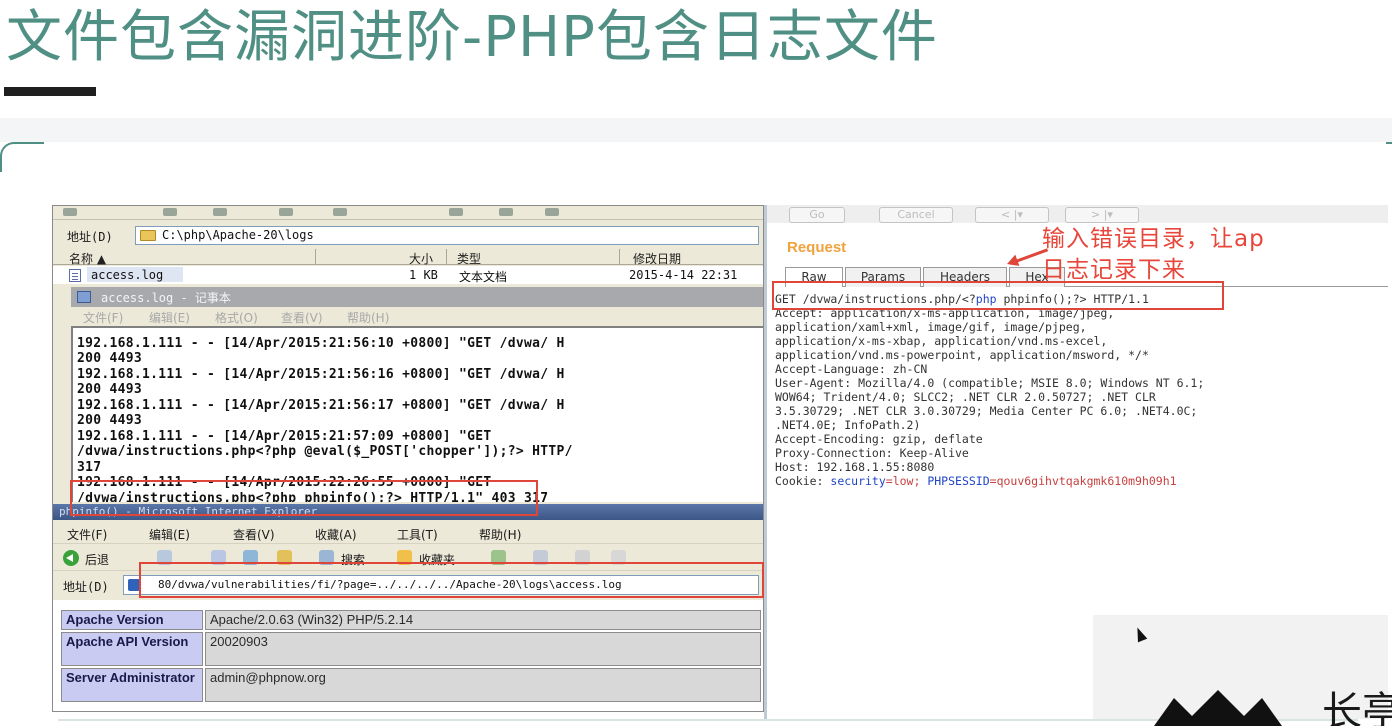 This screenshot has height=726, width=1392. What do you see at coordinates (657, 258) in the screenshot?
I see `col-modified: 修改日期` at bounding box center [657, 258].